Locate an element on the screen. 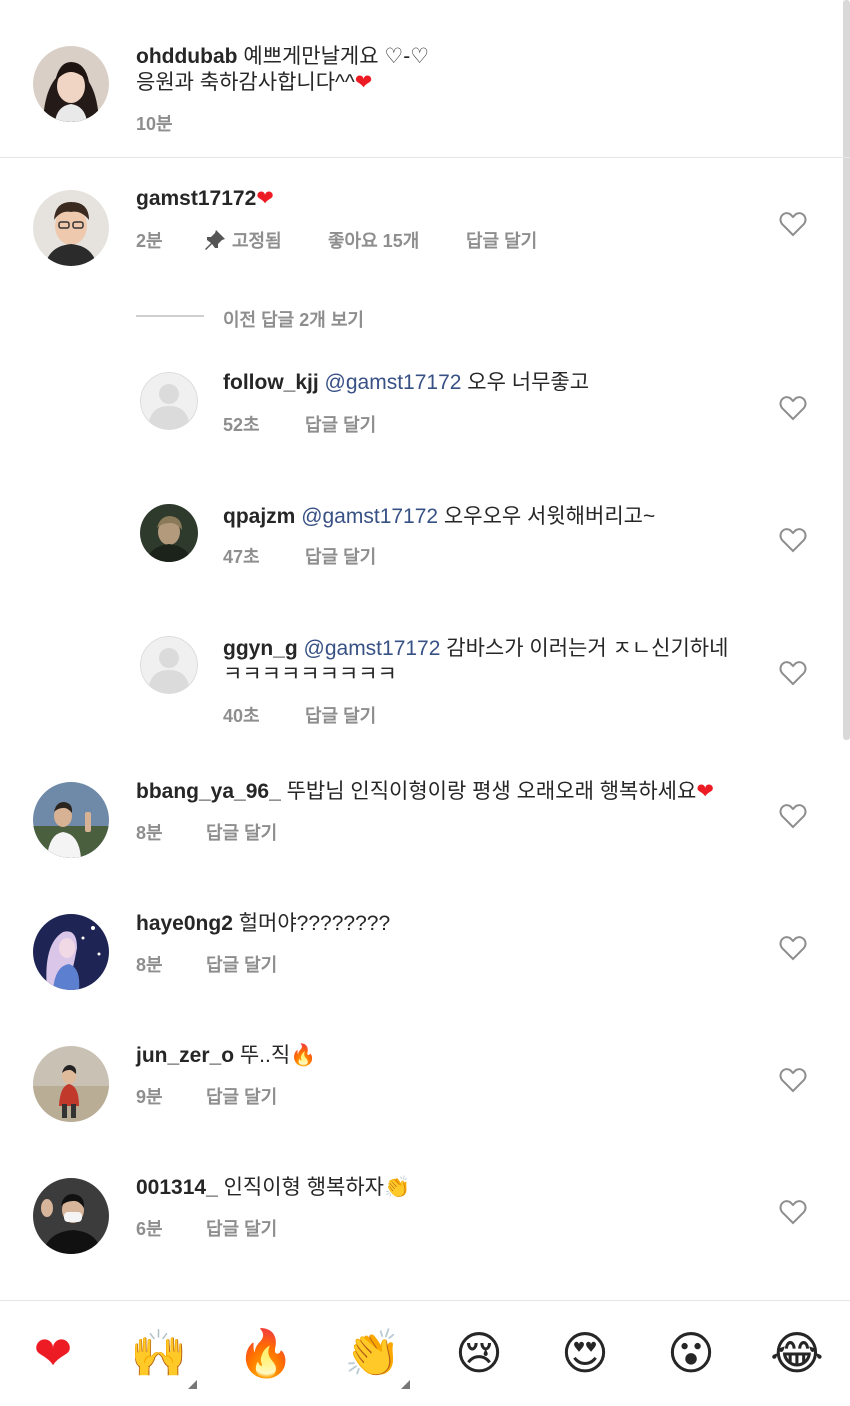 The width and height of the screenshot is (850, 1406). divider is located at coordinates (425, 157).